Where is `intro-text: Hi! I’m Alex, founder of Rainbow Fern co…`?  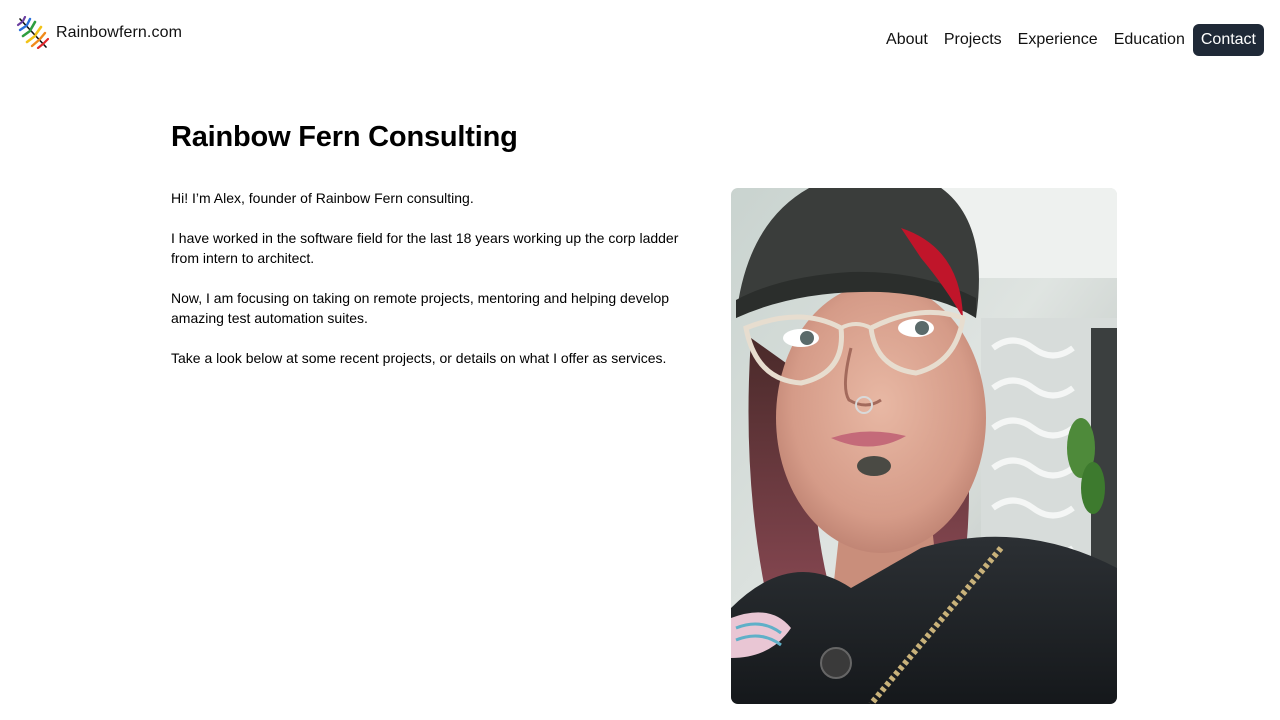
intro-text: Hi! I’m Alex, founder of Rainbow Fern co… is located at coordinates (436, 288).